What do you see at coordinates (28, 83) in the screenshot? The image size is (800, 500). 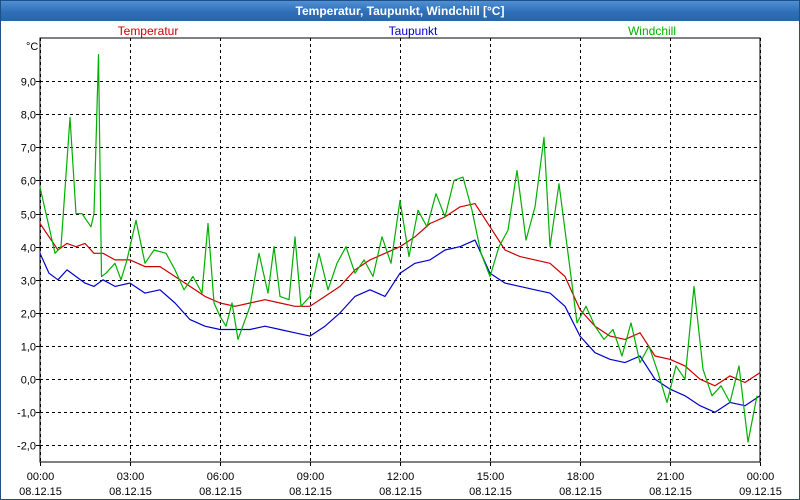 I see `y-tick-label: 9,0` at bounding box center [28, 83].